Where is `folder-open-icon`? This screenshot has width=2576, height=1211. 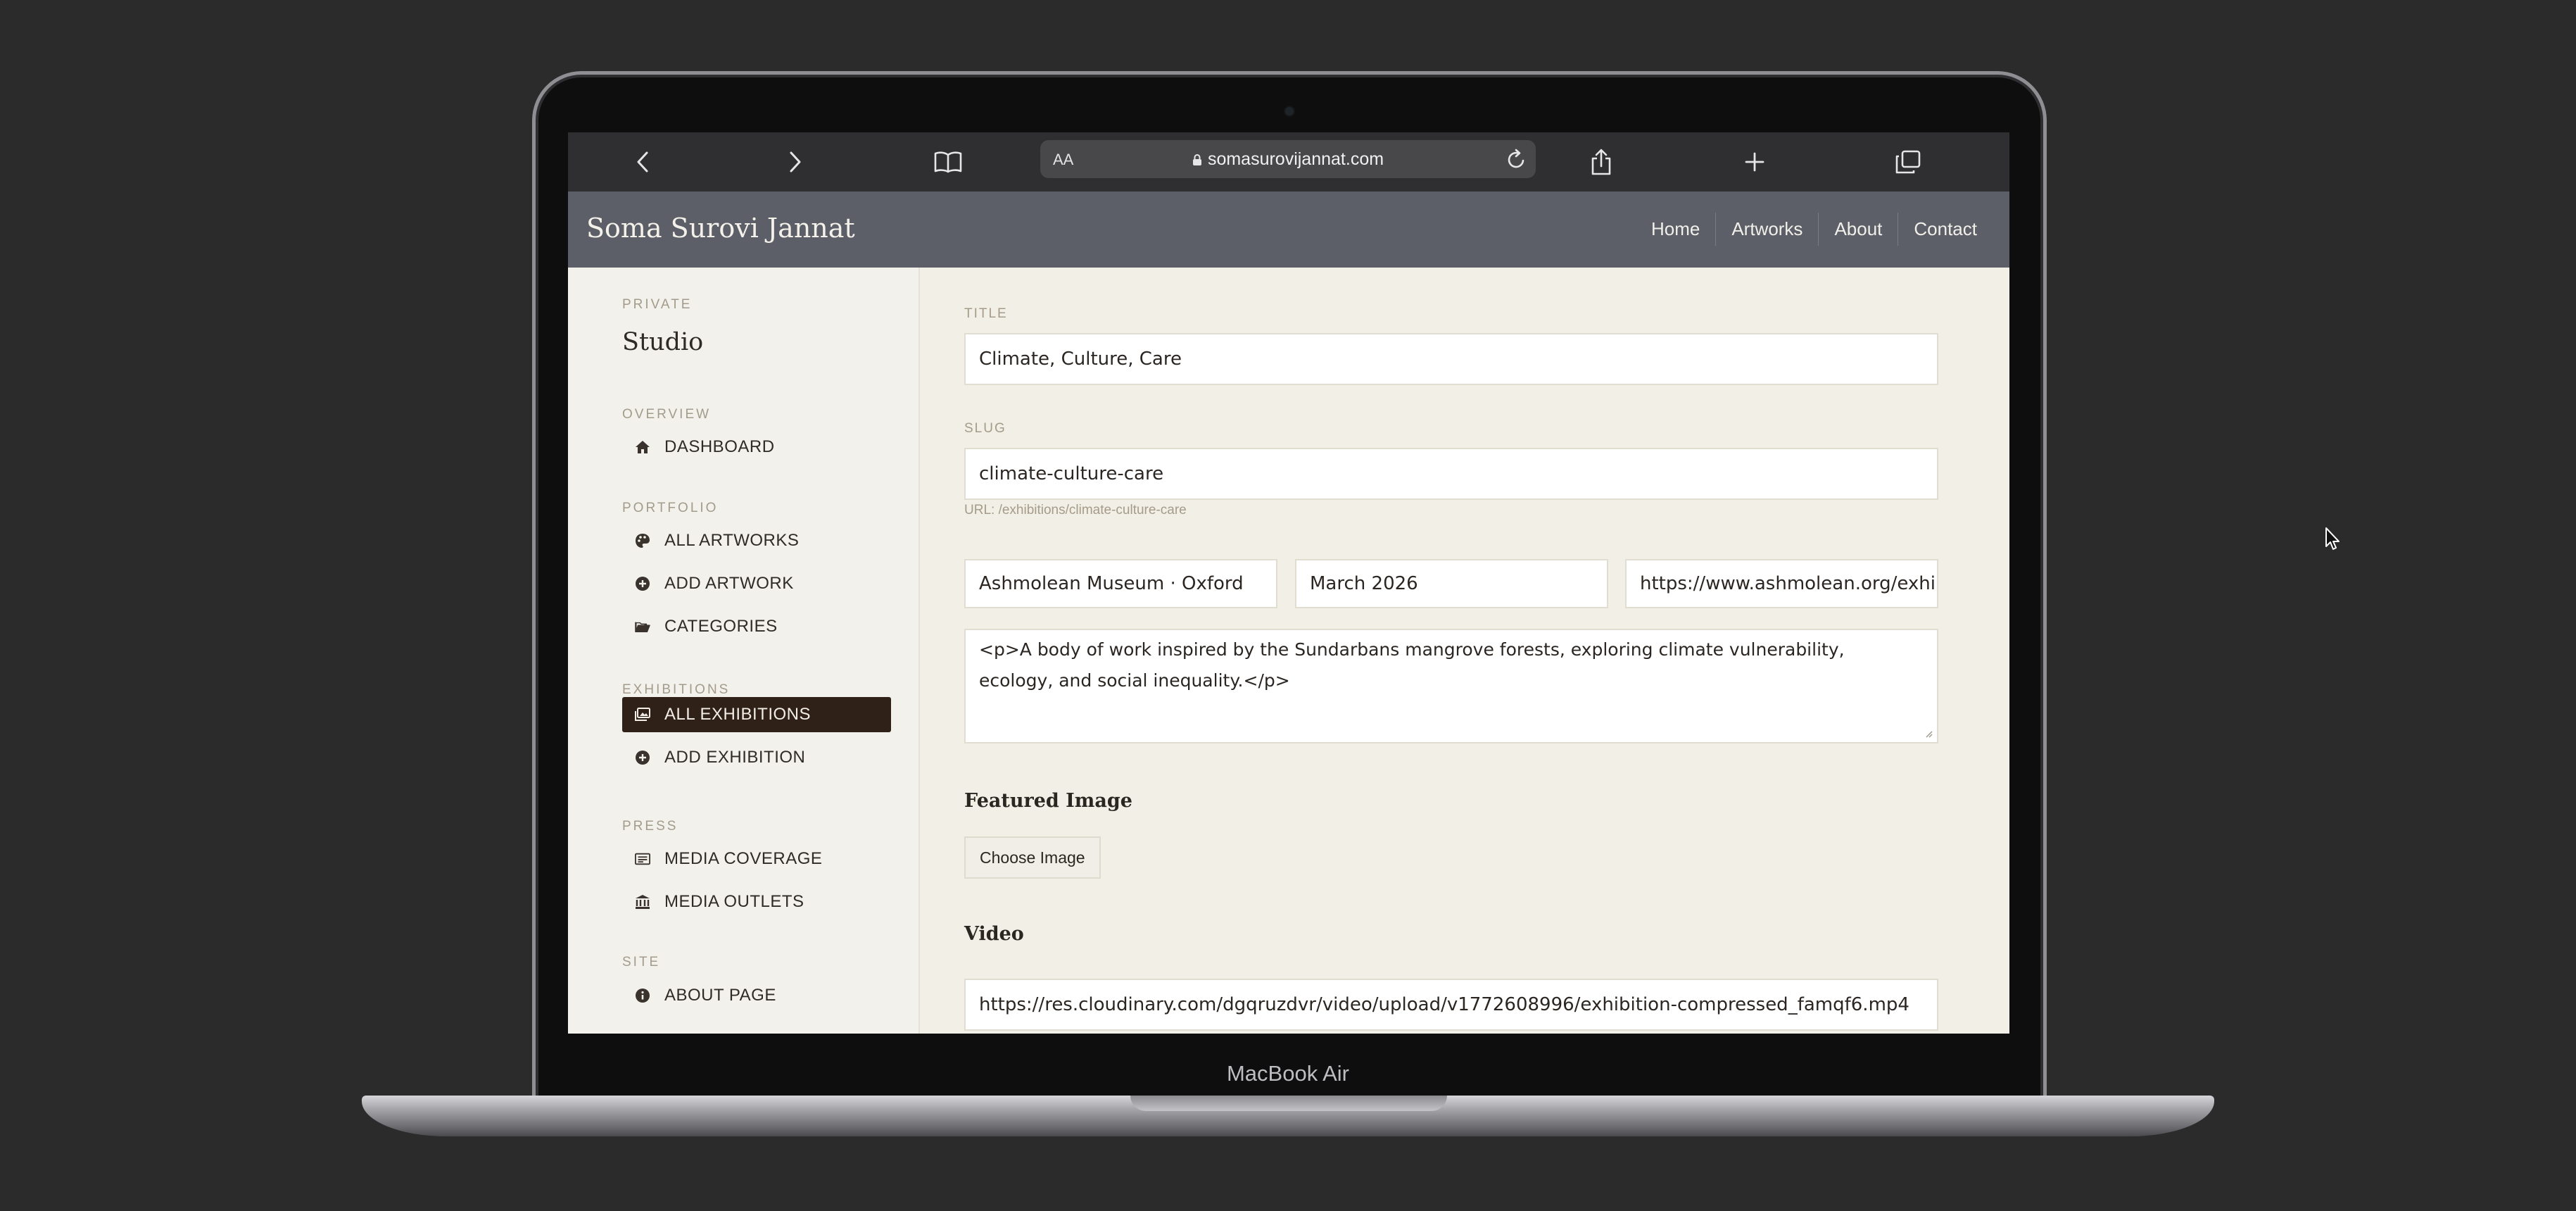
folder-open-icon is located at coordinates (642, 626).